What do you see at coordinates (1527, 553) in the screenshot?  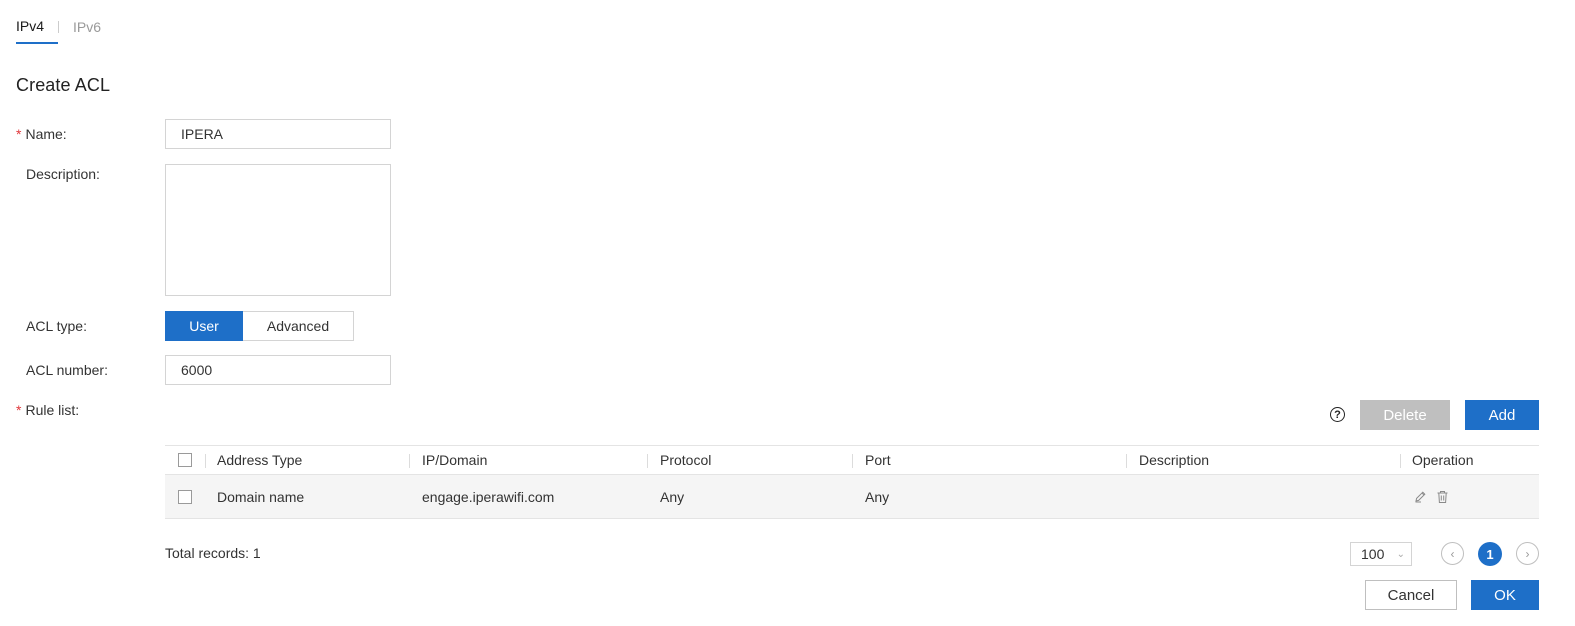 I see `next-page-icon: ›` at bounding box center [1527, 553].